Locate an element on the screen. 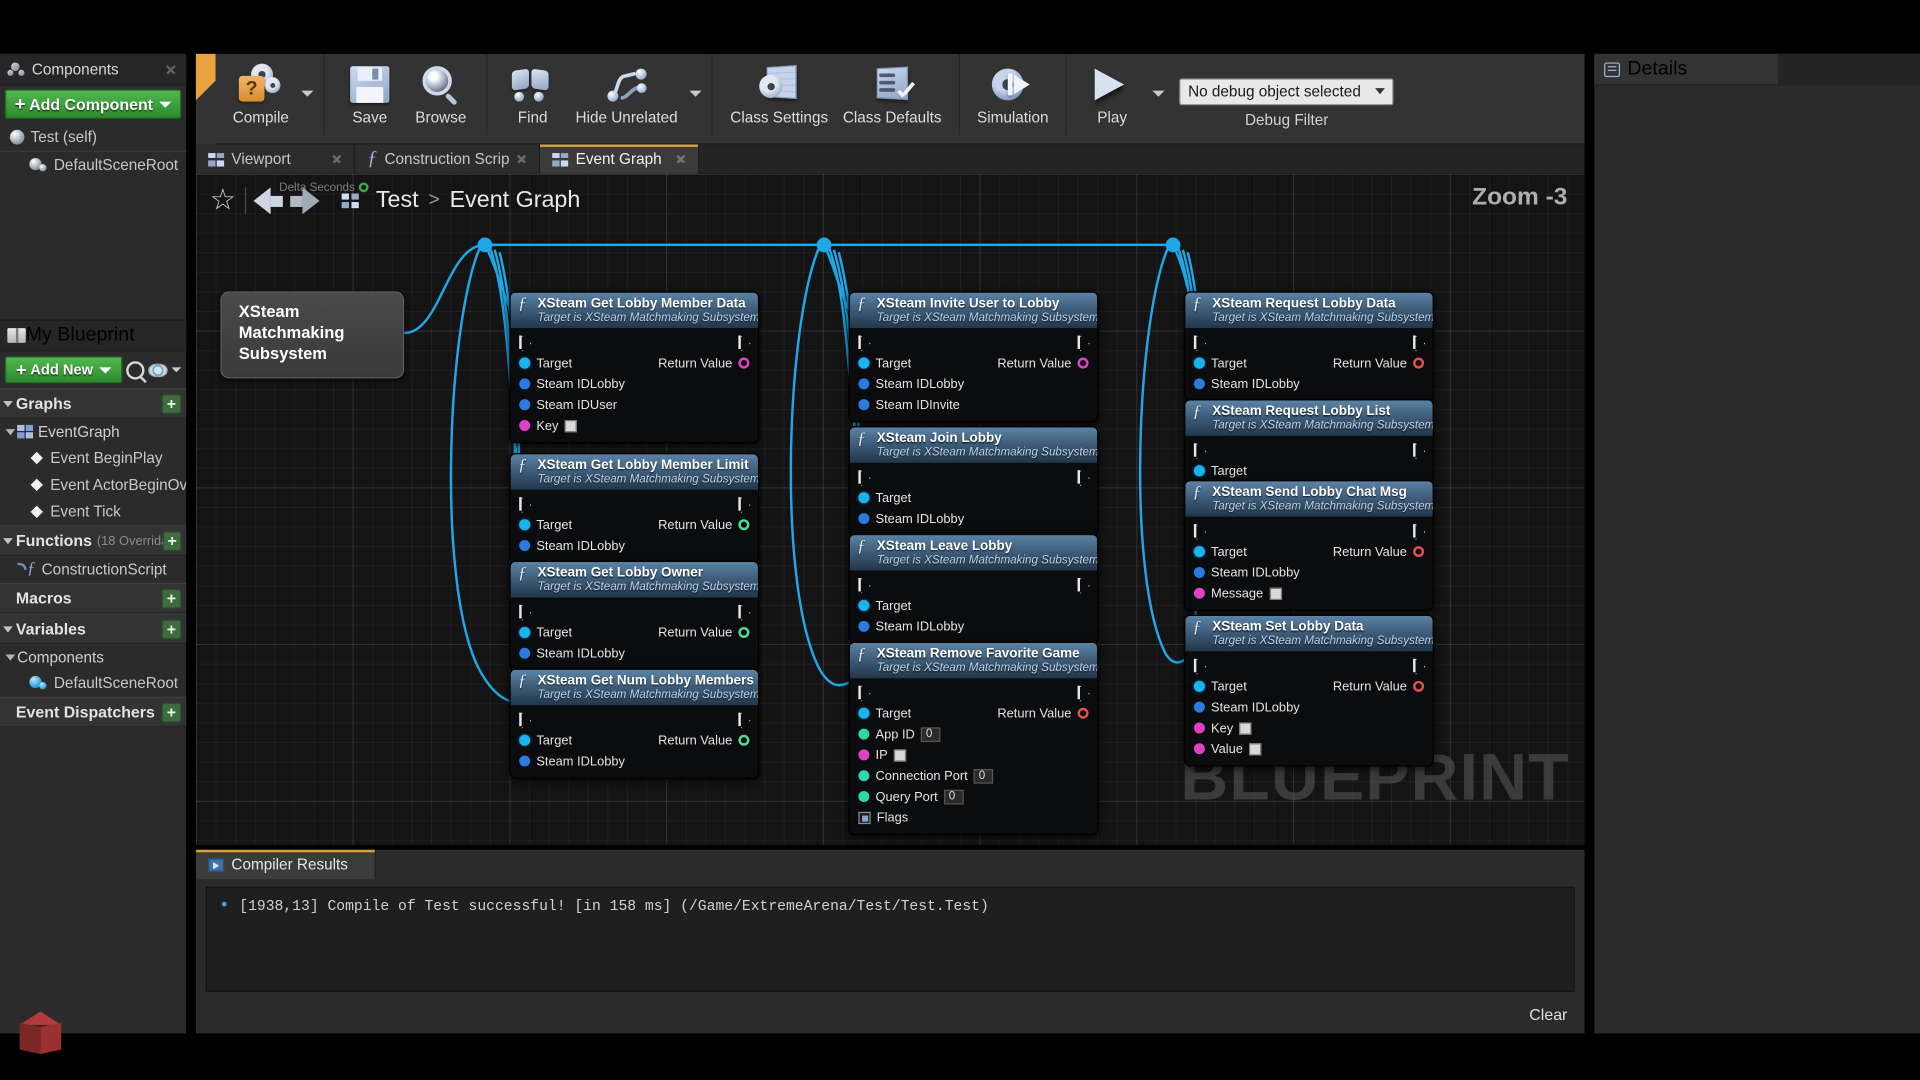 Image resolution: width=1920 pixels, height=1080 pixels. section-macros: Macros + is located at coordinates (93, 598).